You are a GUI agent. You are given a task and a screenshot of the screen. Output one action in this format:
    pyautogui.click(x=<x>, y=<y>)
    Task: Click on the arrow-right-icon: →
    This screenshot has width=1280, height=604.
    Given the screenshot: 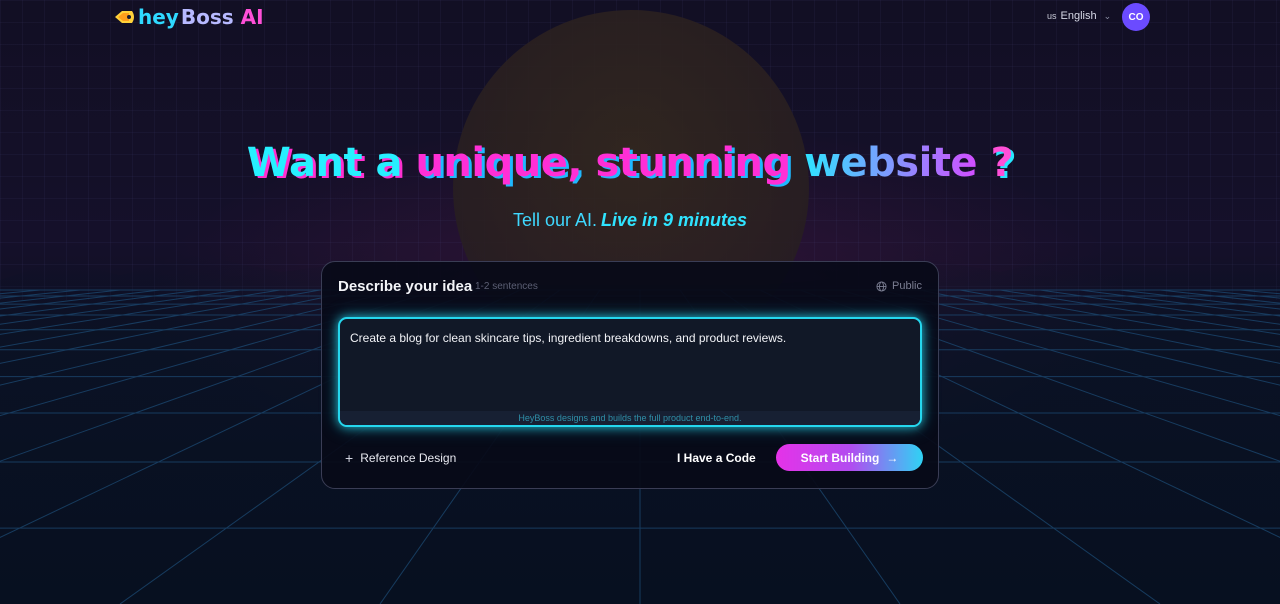 What is the action you would take?
    pyautogui.click(x=892, y=457)
    